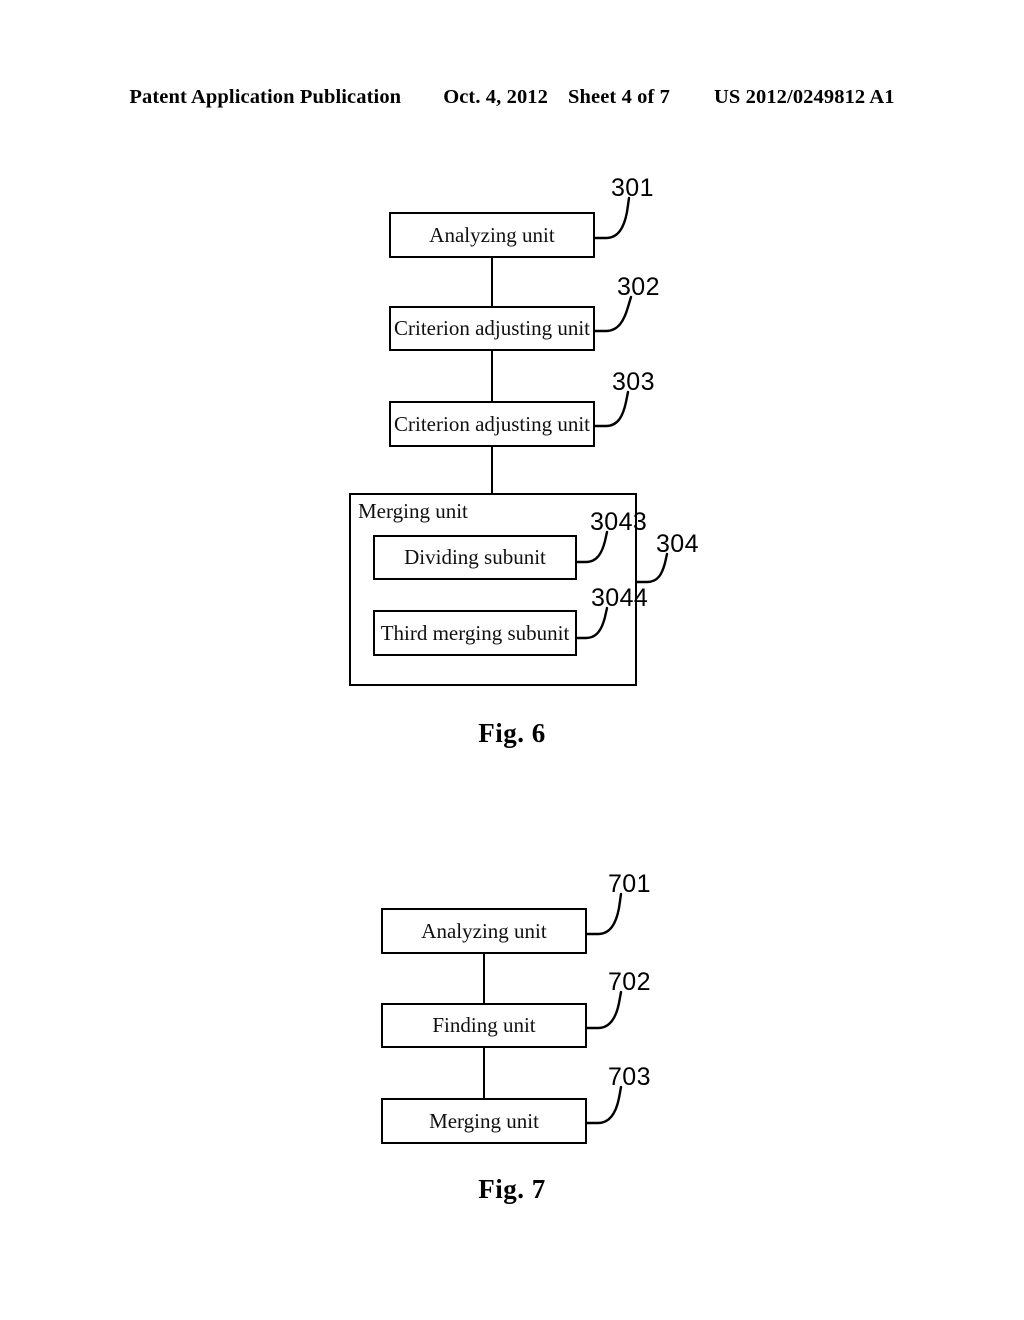  Describe the element at coordinates (619, 97) in the screenshot. I see `header-sheet-label: Sheet 4 of 7` at that location.